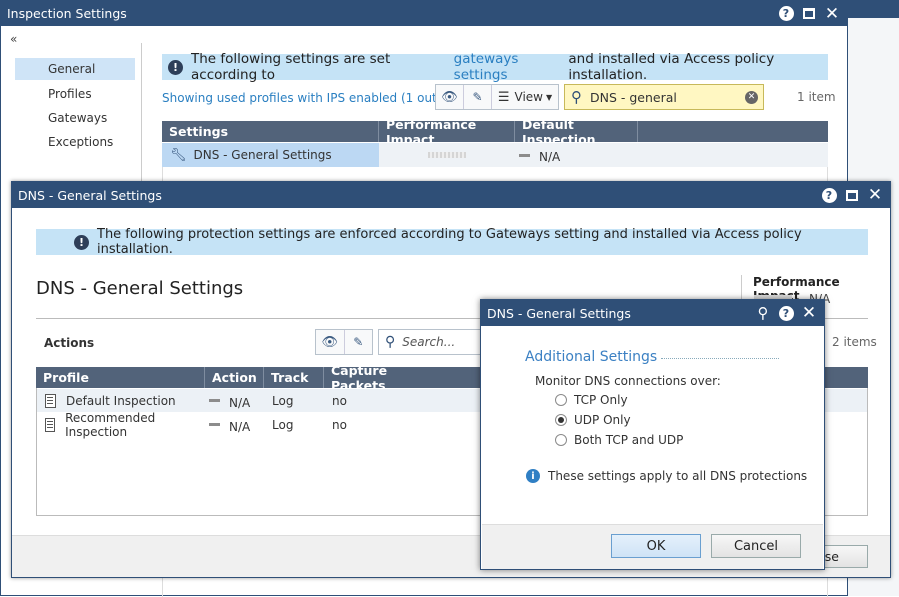 Image resolution: width=899 pixels, height=597 pixels. What do you see at coordinates (537, 155) in the screenshot?
I see `default-inspection-cell: N/A` at bounding box center [537, 155].